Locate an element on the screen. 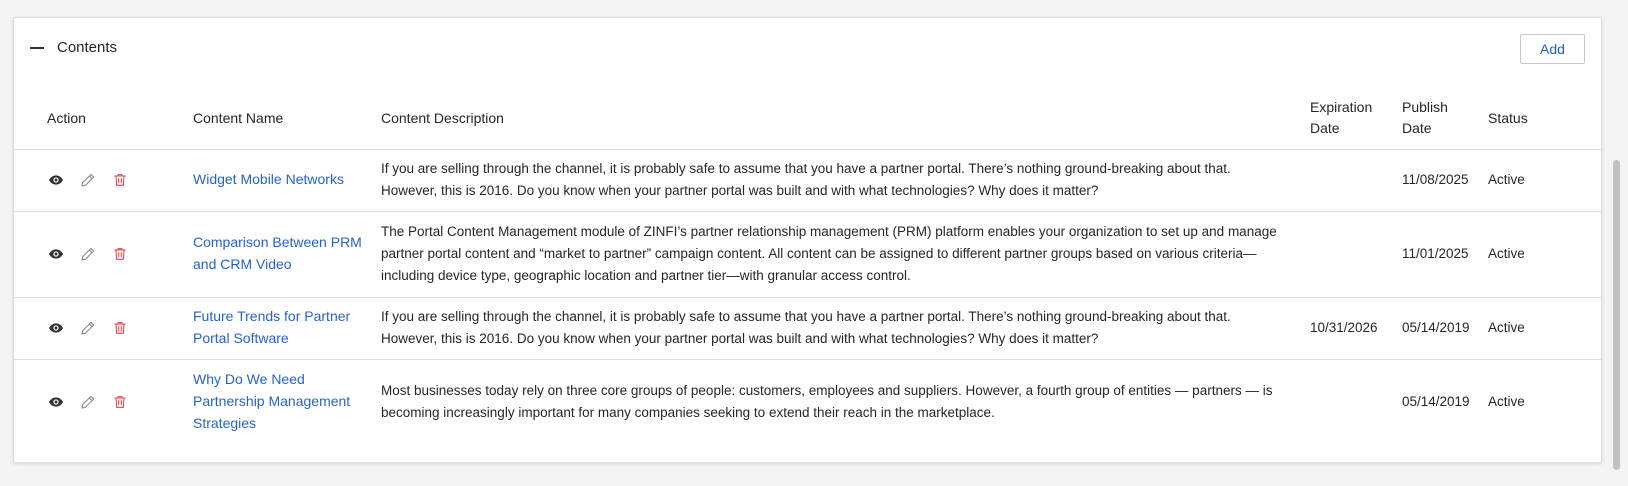  header-action: Action is located at coordinates (66, 117).